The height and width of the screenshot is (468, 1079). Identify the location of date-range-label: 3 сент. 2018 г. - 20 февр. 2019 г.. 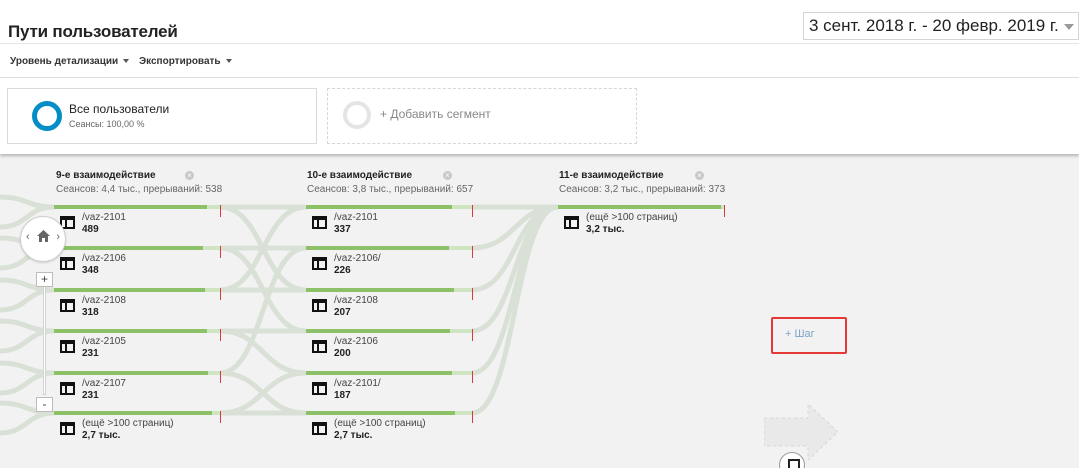
(934, 25).